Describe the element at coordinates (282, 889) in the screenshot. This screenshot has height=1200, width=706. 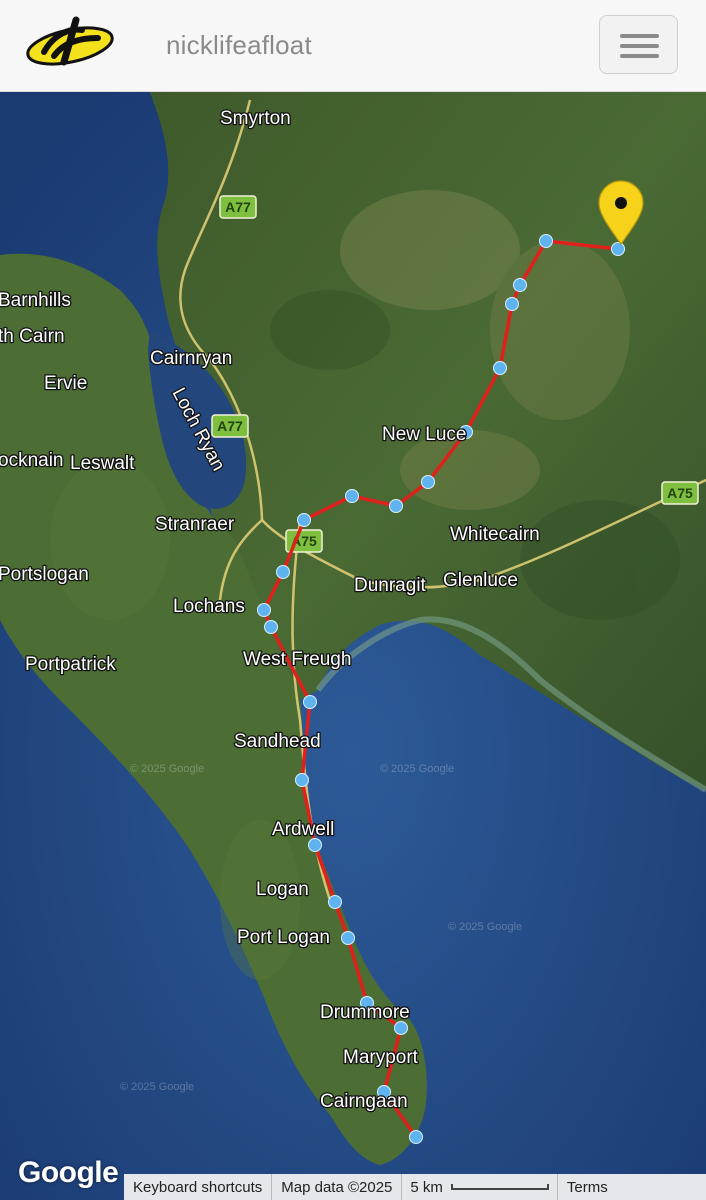
I see `place-label-logan: Logan` at that location.